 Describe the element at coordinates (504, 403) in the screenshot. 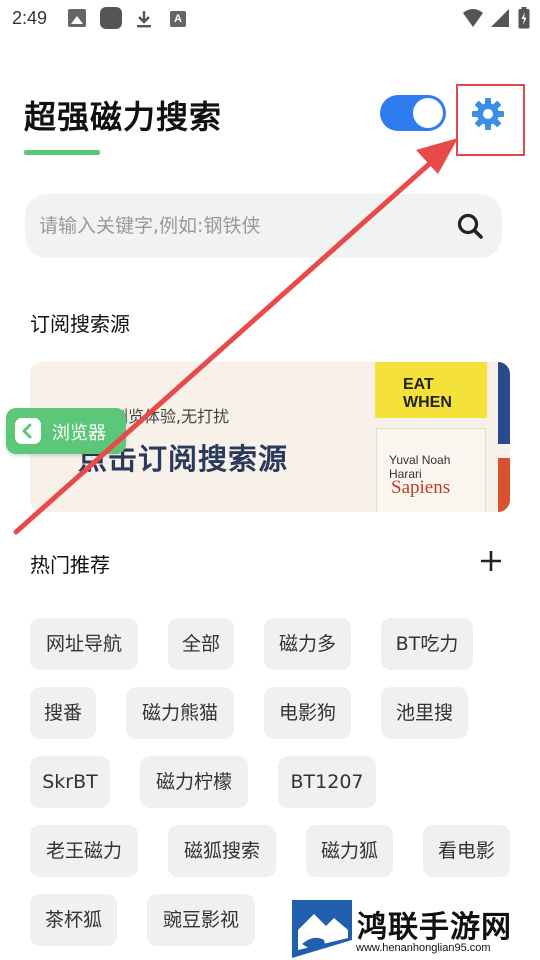

I see `book-spine-blue` at that location.